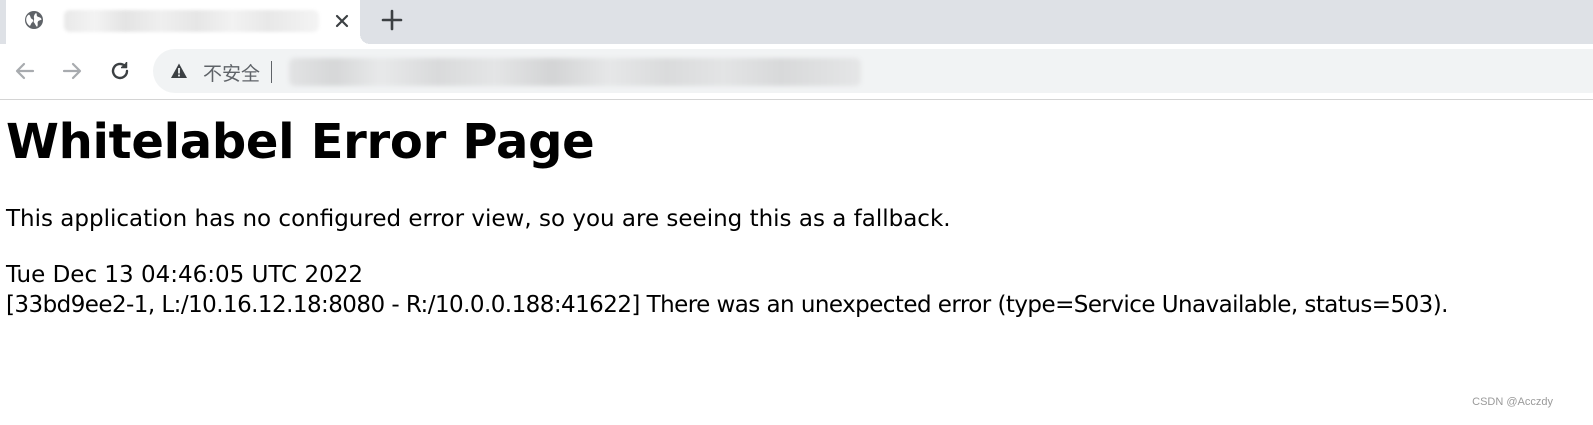  Describe the element at coordinates (271, 72) in the screenshot. I see `url-separator` at that location.